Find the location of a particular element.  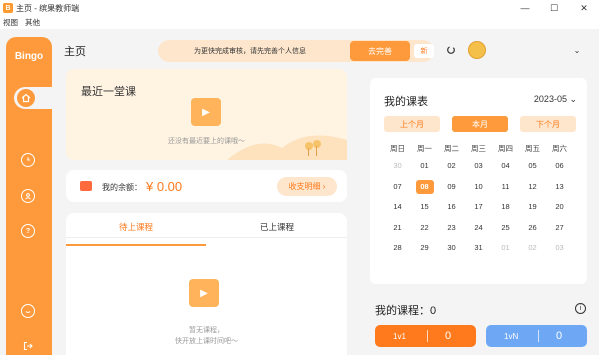

wallet-icon is located at coordinates (86, 186).